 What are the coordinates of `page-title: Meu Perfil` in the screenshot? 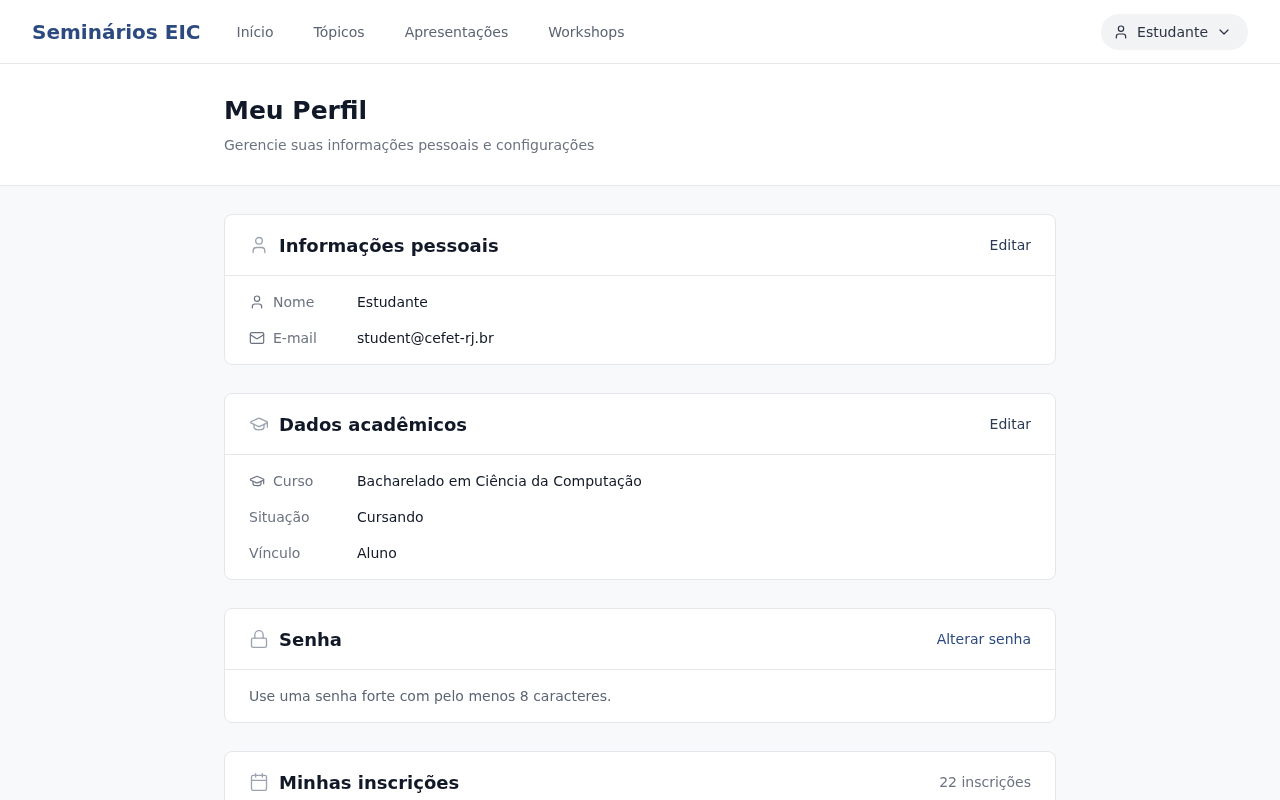 It's located at (296, 110).